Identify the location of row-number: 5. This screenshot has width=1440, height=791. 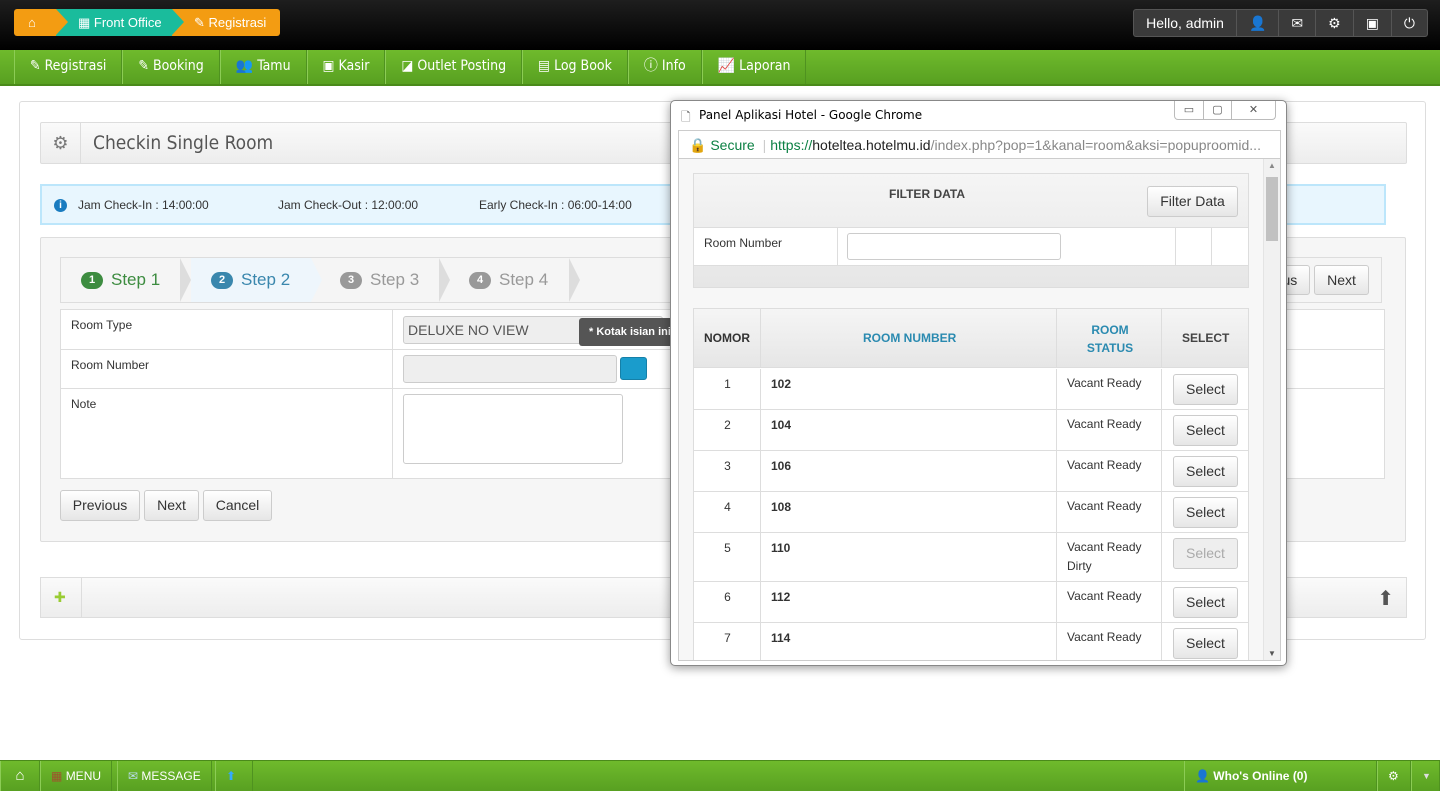
(727, 548).